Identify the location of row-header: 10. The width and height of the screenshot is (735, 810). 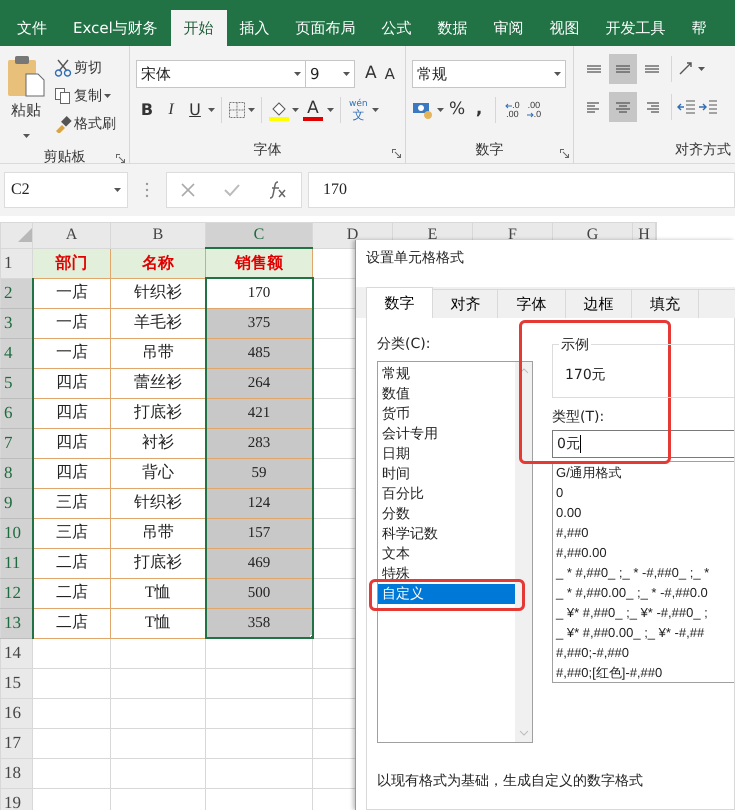
(16, 533).